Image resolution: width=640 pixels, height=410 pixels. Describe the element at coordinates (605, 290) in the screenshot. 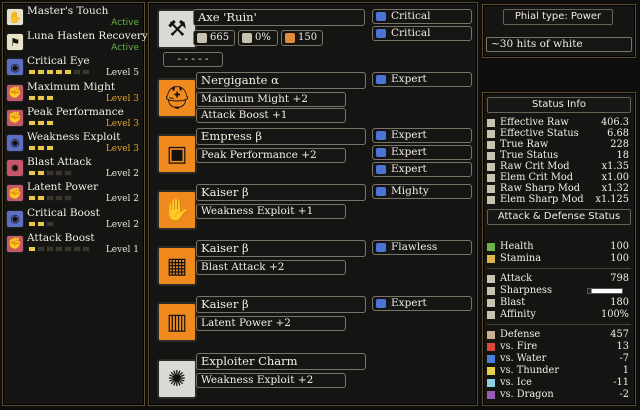

I see `sharpness-bar` at that location.